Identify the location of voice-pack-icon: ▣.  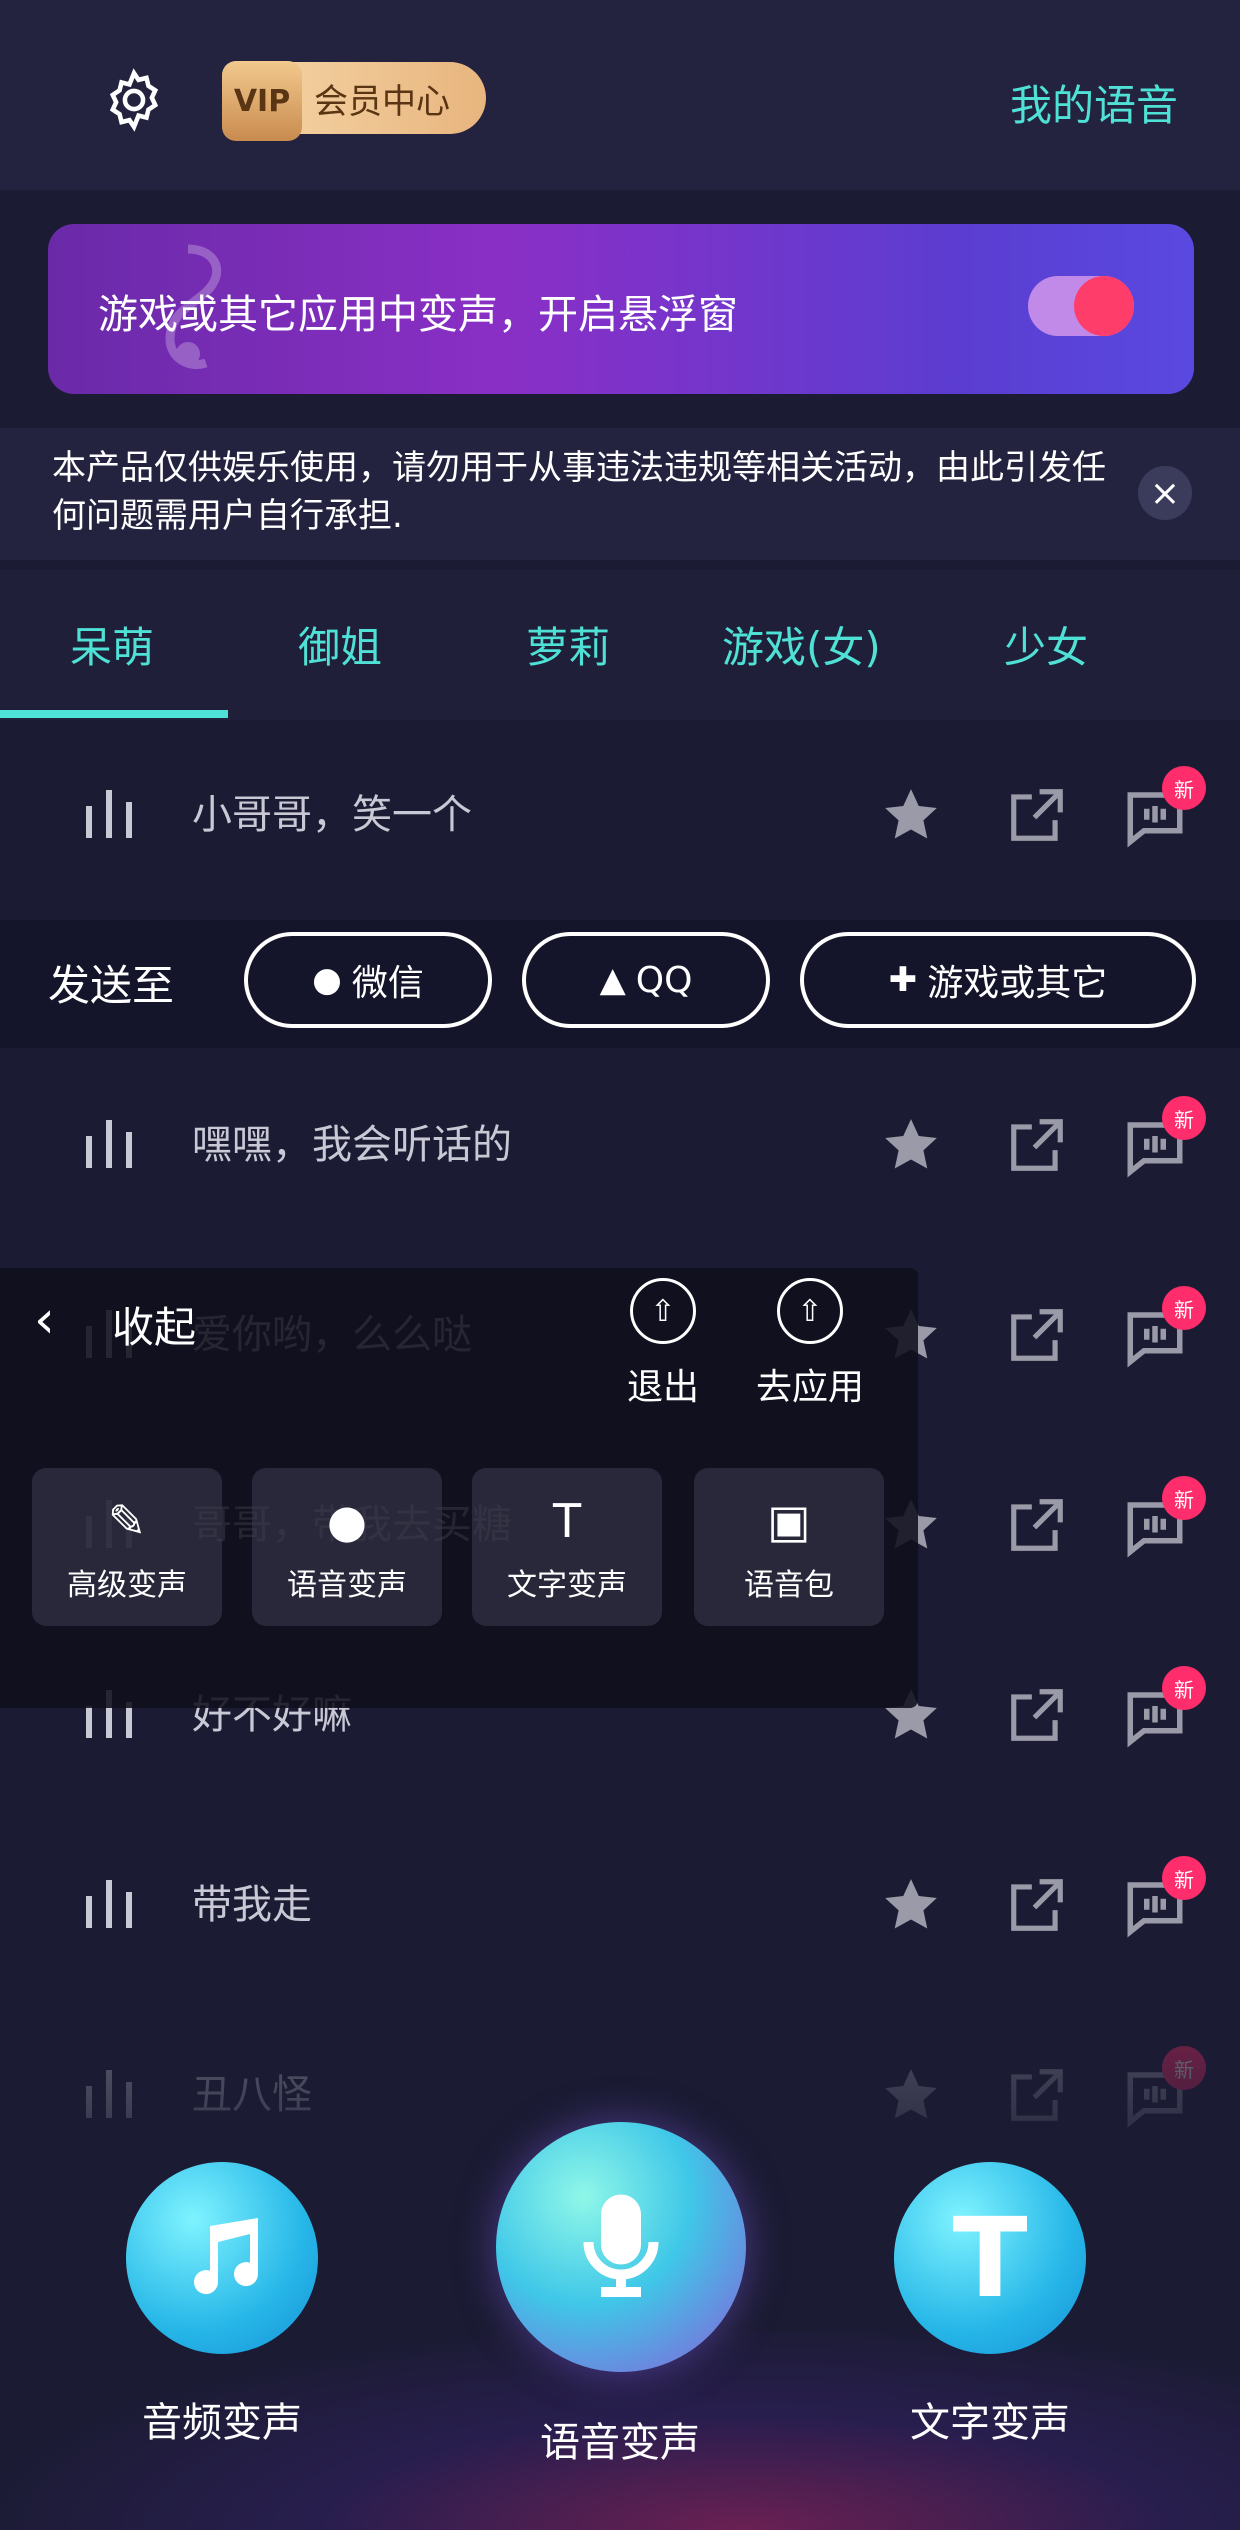
(789, 1521).